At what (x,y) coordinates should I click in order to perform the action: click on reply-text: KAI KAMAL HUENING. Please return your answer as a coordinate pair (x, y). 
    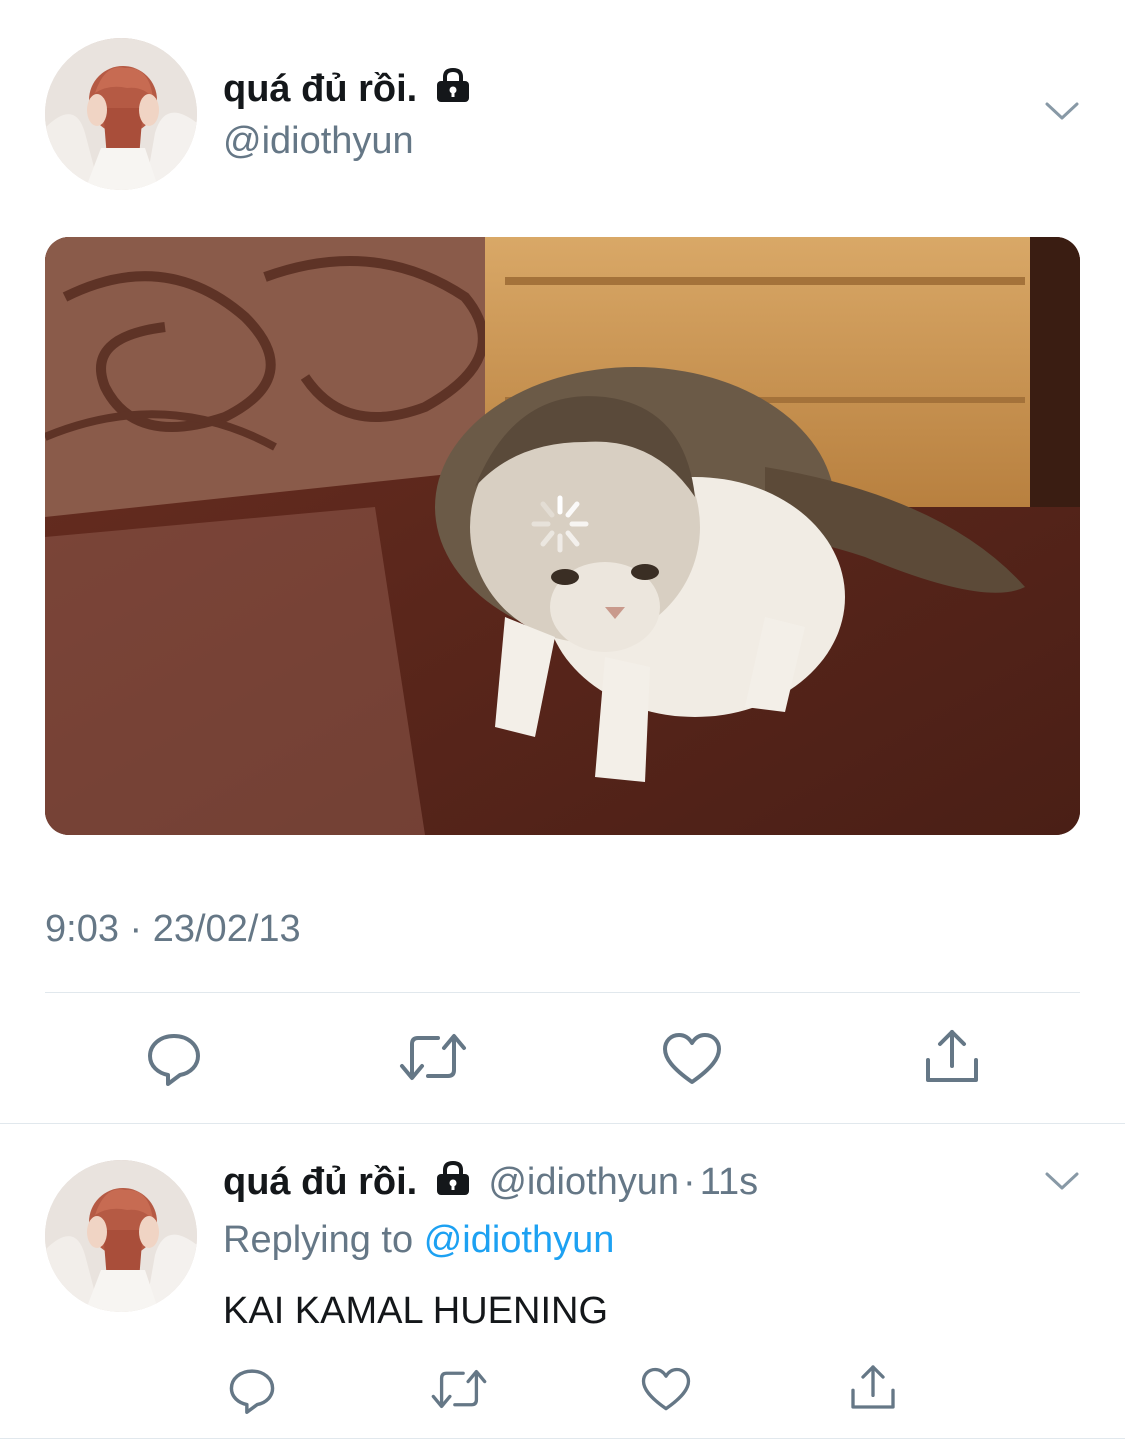
    Looking at the image, I should click on (416, 1311).